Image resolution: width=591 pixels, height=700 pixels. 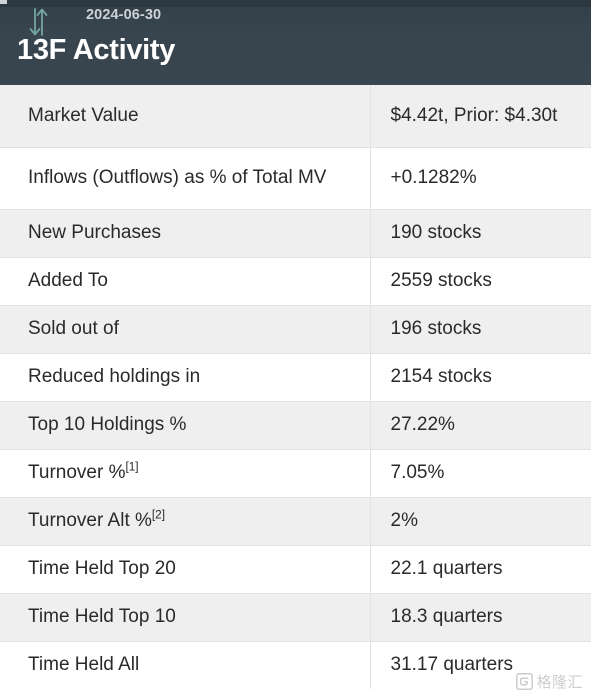 I want to click on header-top-strip, so click(x=295, y=3).